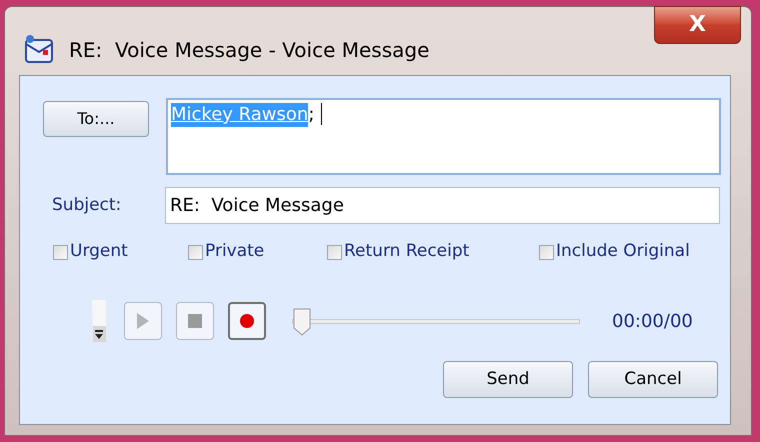 The width and height of the screenshot is (760, 442). I want to click on position-slider, so click(436, 321).